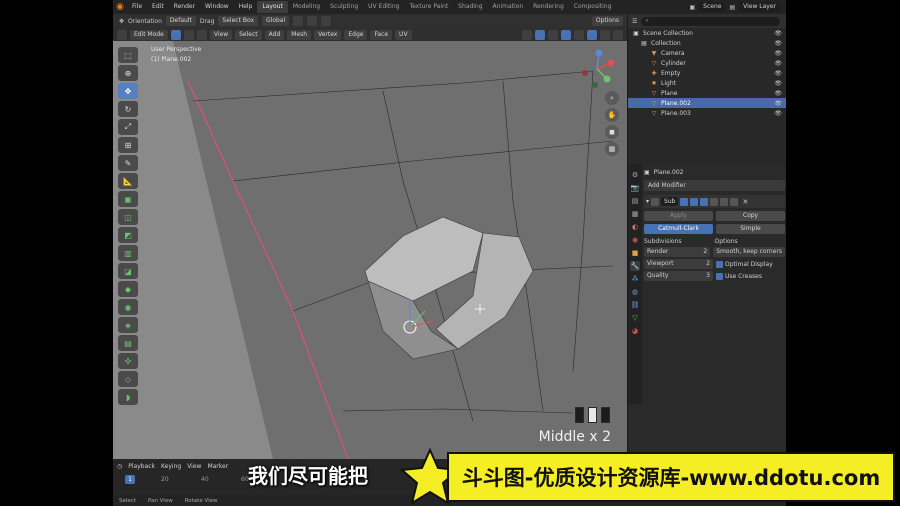  What do you see at coordinates (175, 34) in the screenshot?
I see `vertex-select-icon` at bounding box center [175, 34].